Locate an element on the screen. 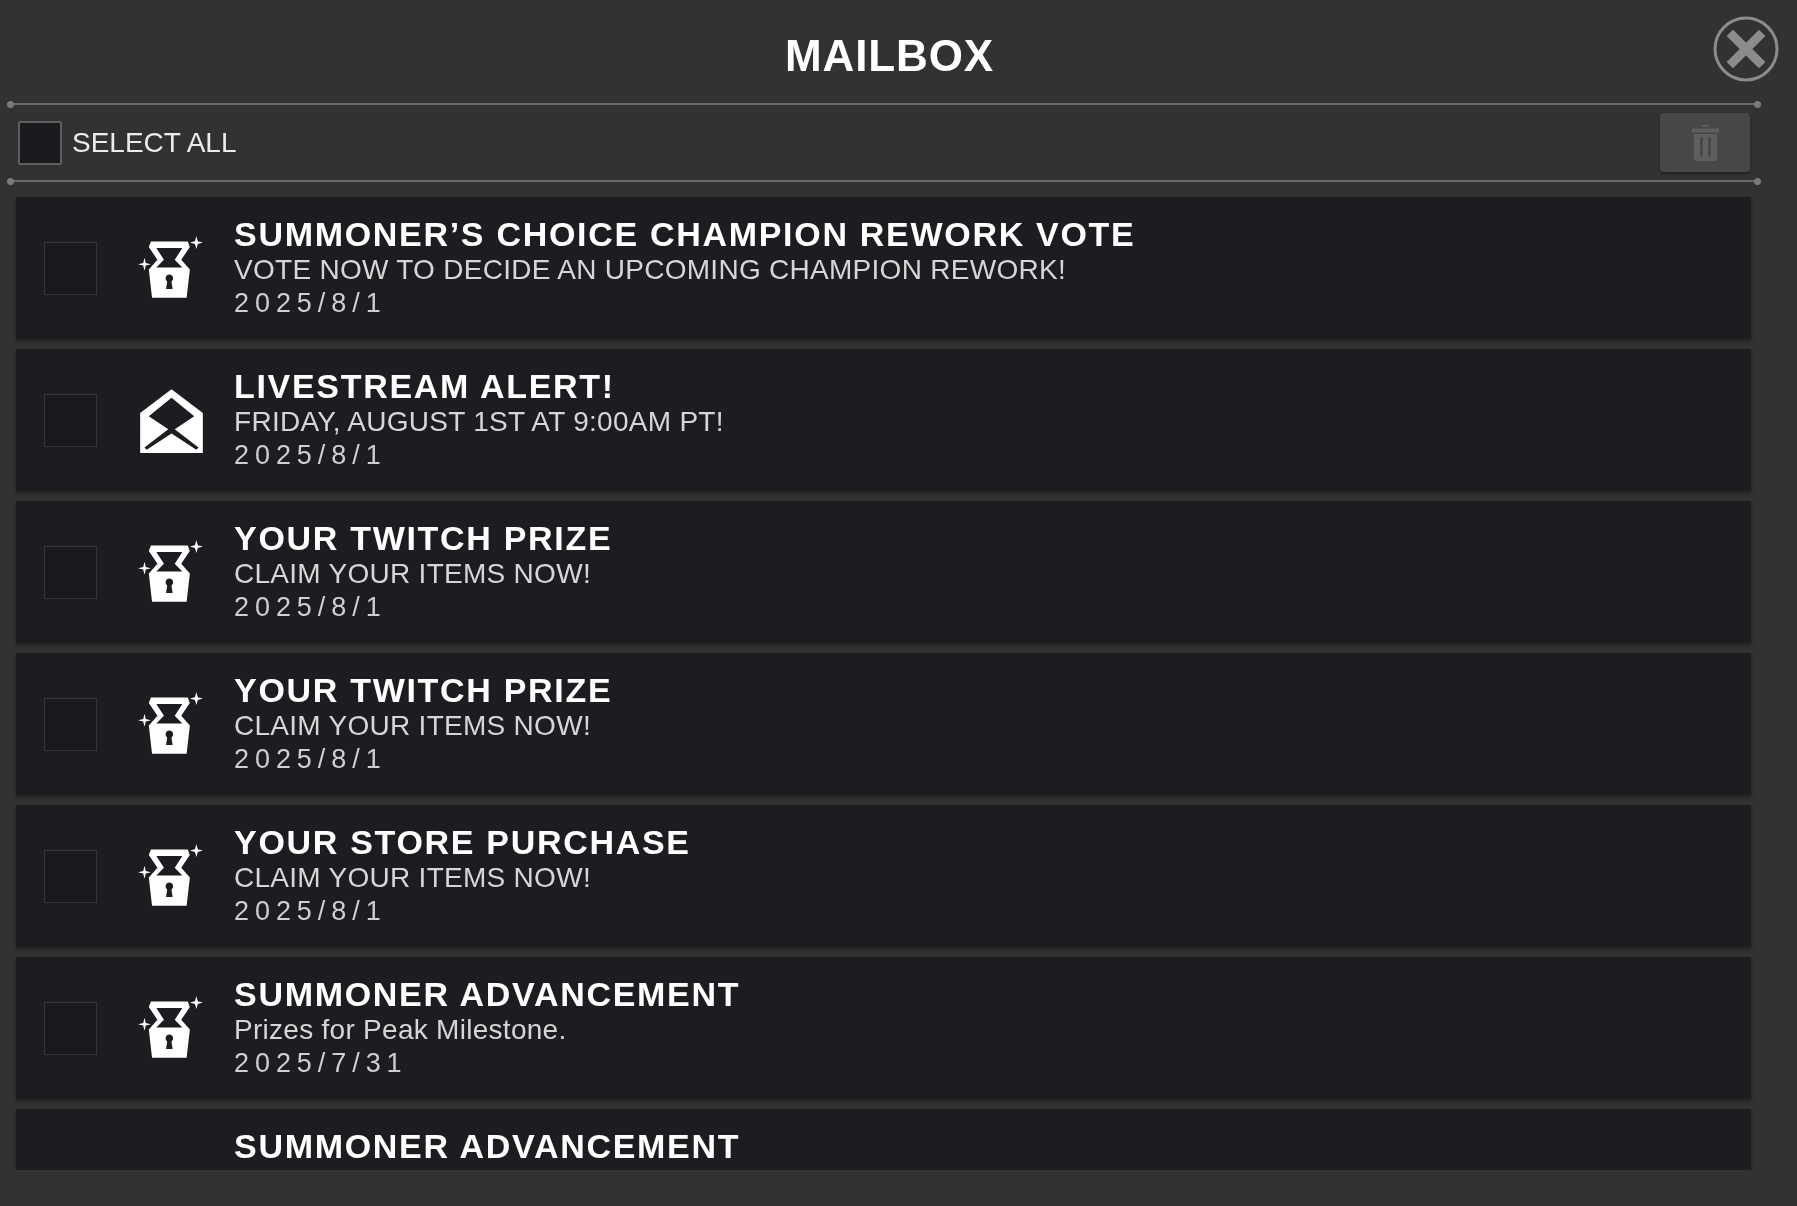 This screenshot has height=1206, width=1797. mail-summary: FRIDAY, AUGUST 1ST AT 9:00AM PT! is located at coordinates (479, 422).